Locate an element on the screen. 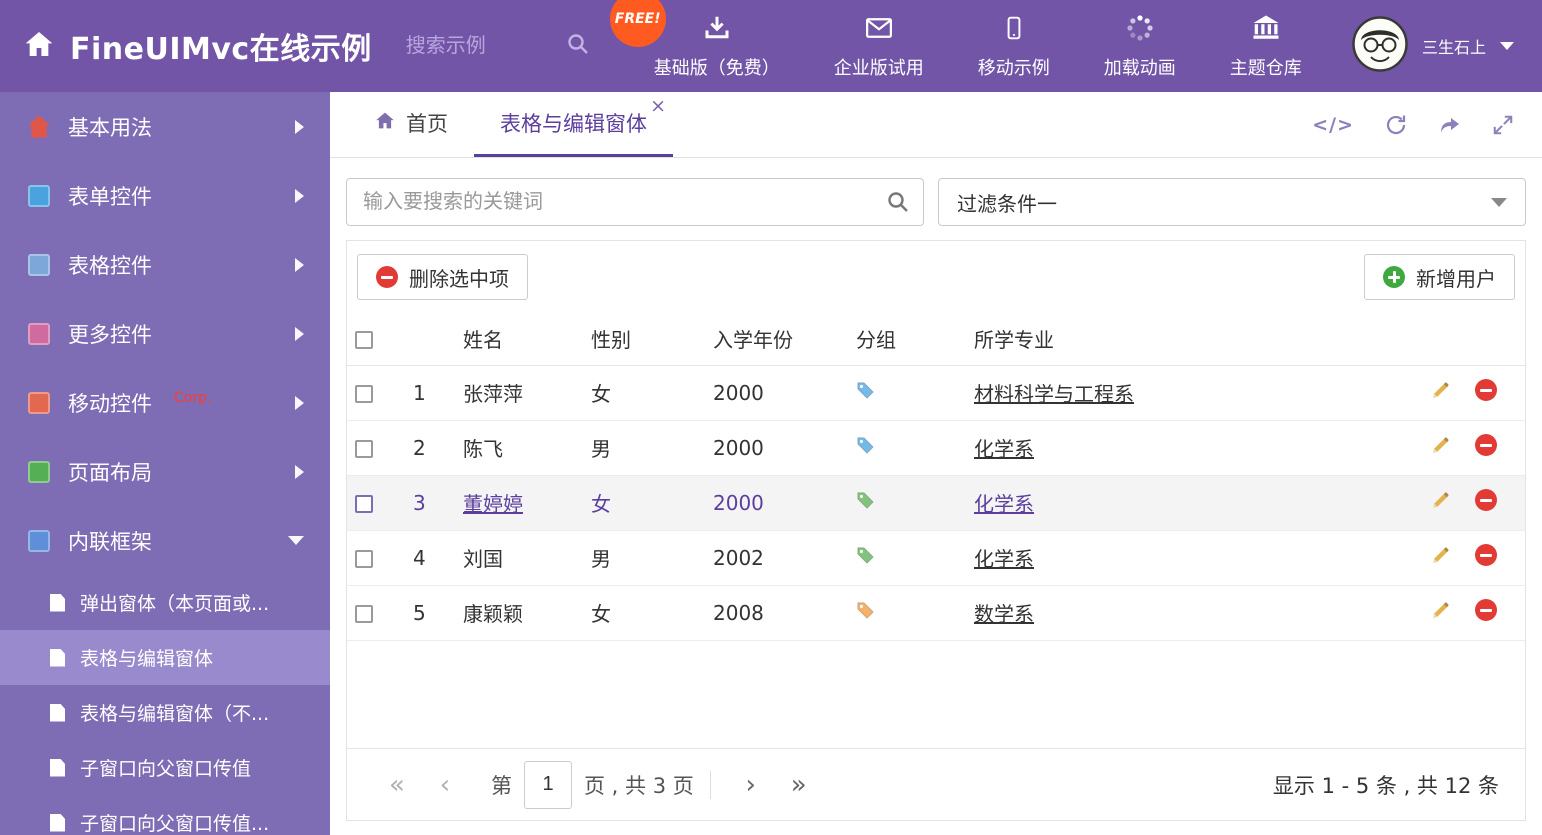 The width and height of the screenshot is (1542, 835). next-page-button: › is located at coordinates (751, 785).